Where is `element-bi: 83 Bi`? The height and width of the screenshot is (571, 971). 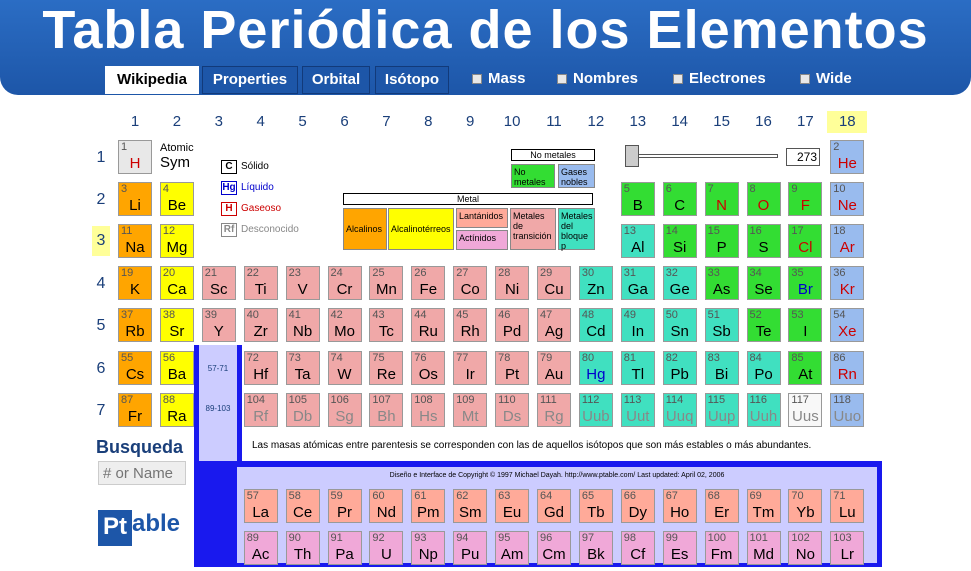
element-bi: 83 Bi is located at coordinates (721, 367).